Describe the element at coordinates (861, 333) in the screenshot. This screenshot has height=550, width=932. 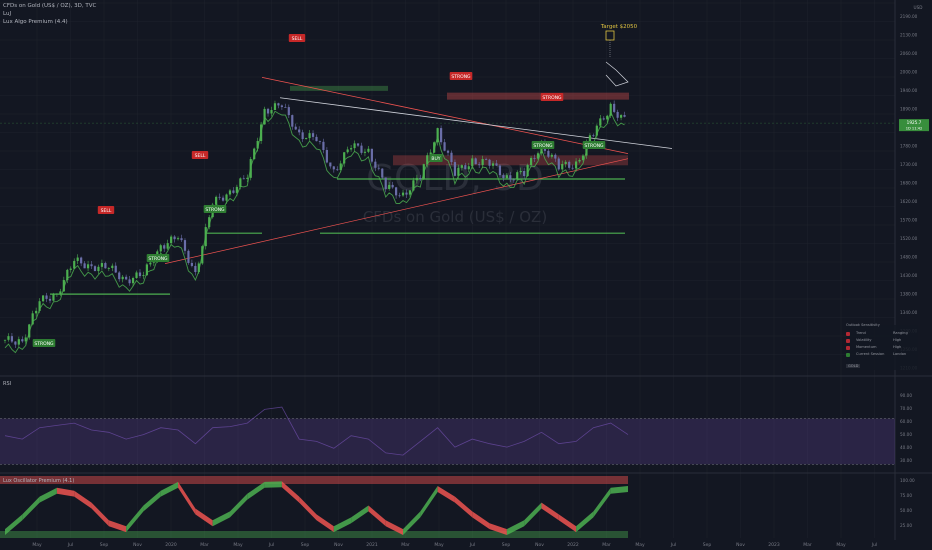
I see `dashboard-key: Trend` at that location.